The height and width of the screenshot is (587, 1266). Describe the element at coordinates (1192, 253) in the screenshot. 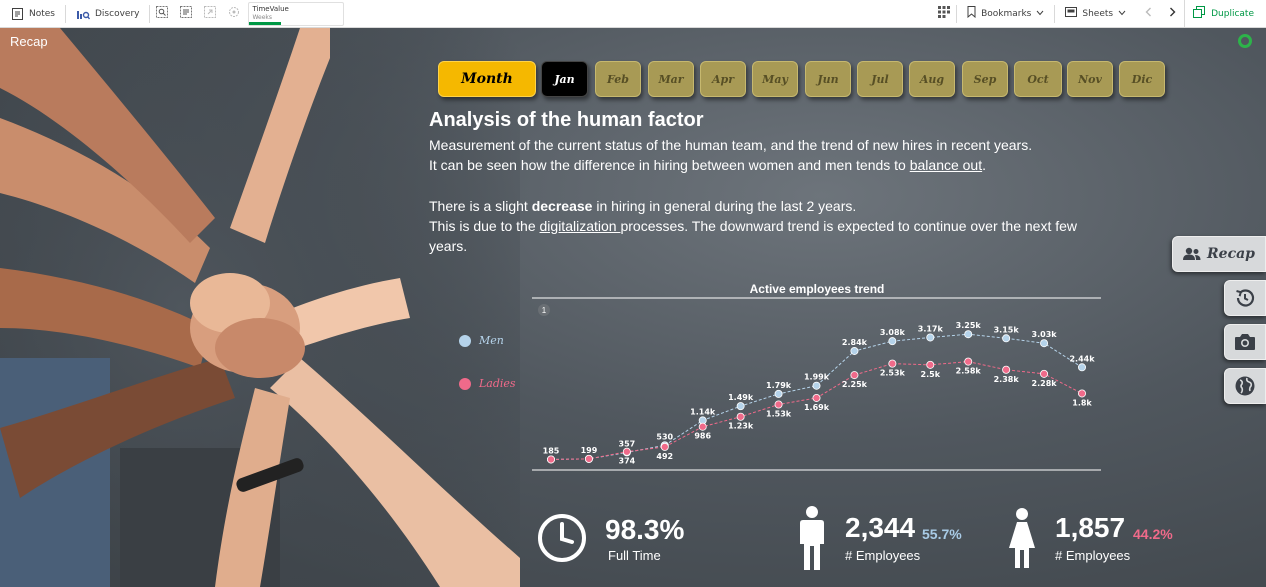

I see `users-icon` at that location.